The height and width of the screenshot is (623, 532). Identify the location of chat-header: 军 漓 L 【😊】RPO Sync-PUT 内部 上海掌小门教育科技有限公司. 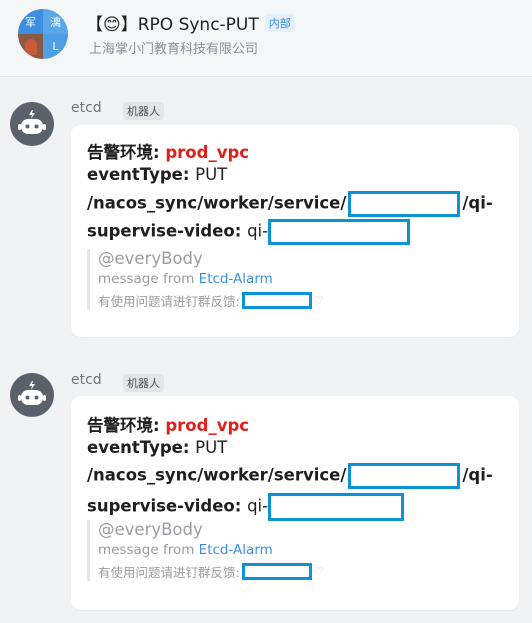
(266, 38).